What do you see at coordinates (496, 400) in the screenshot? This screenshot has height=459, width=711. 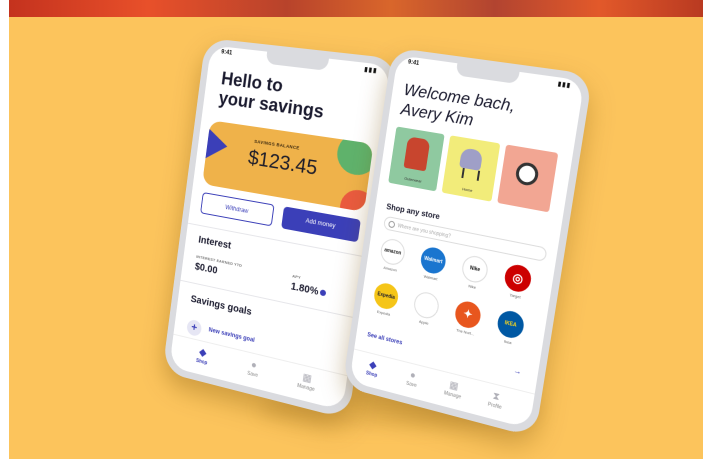 I see `tab-profile: ⧗ Profile` at bounding box center [496, 400].